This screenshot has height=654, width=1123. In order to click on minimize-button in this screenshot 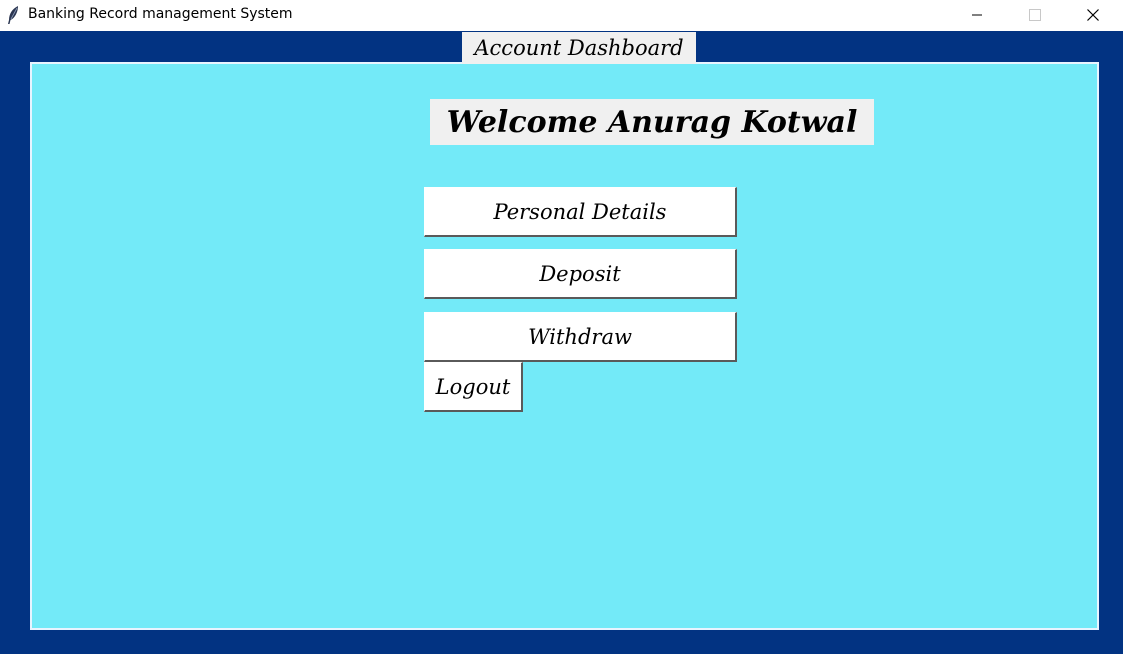, I will do `click(977, 15)`.